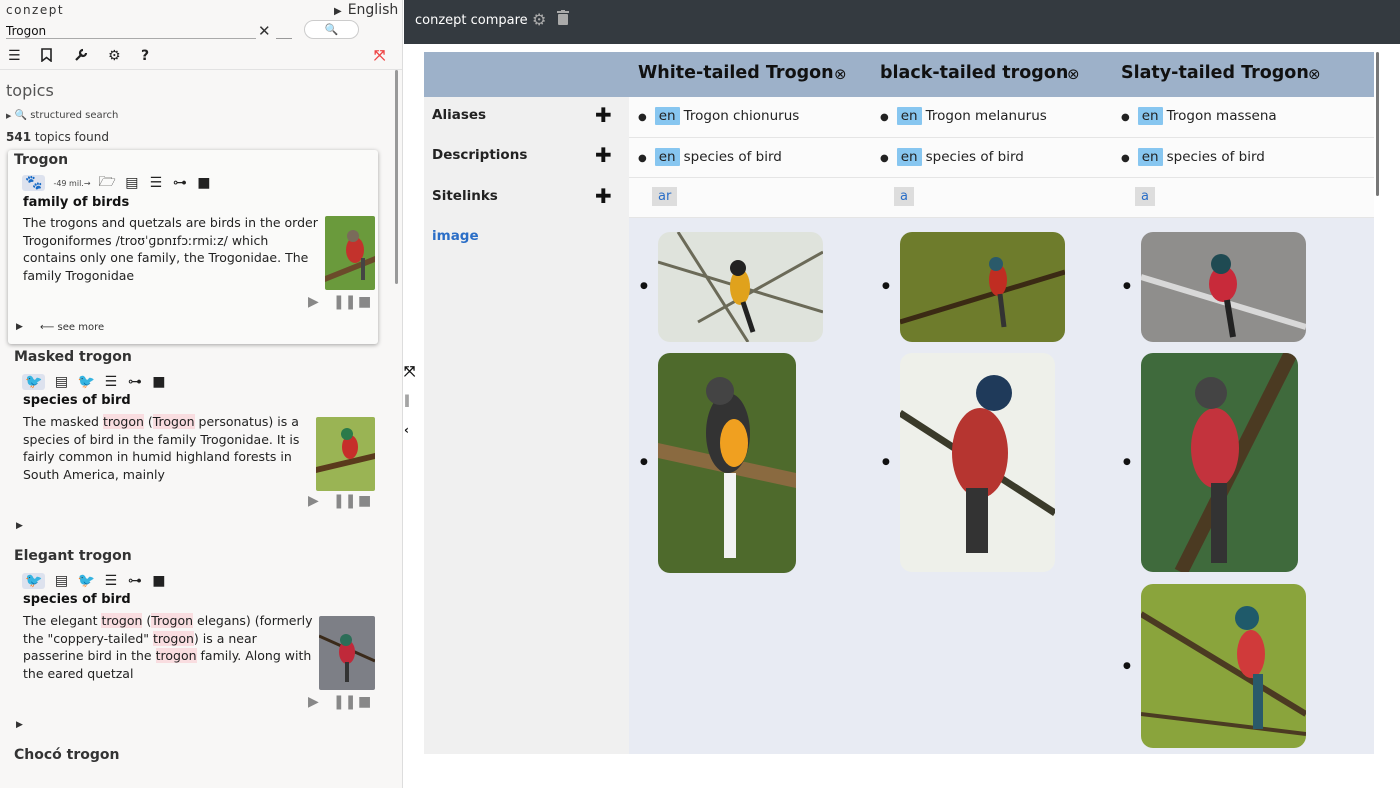 This screenshot has width=1400, height=788. Describe the element at coordinates (603, 155) in the screenshot. I see `add-descriptions-icon: ✚` at that location.